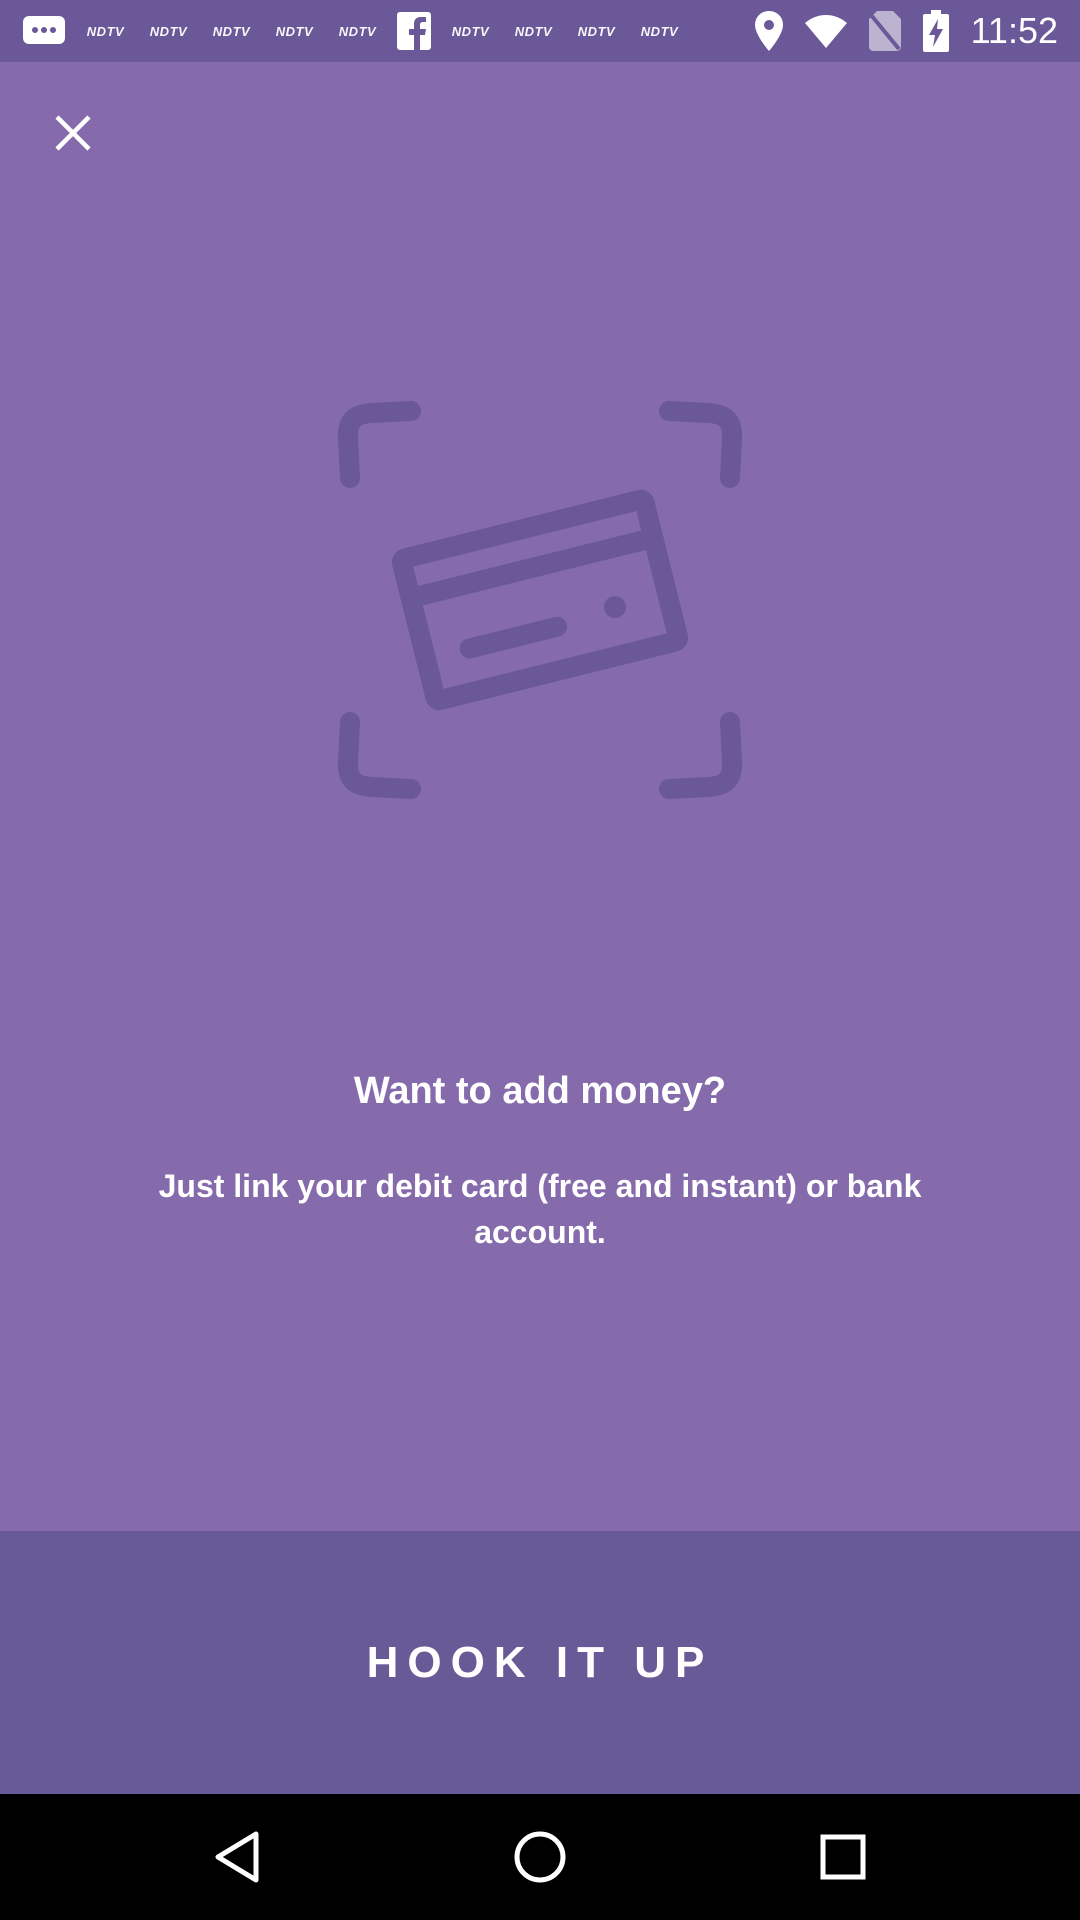 This screenshot has width=1080, height=1920. I want to click on system-tray: 11:52, so click(906, 31).